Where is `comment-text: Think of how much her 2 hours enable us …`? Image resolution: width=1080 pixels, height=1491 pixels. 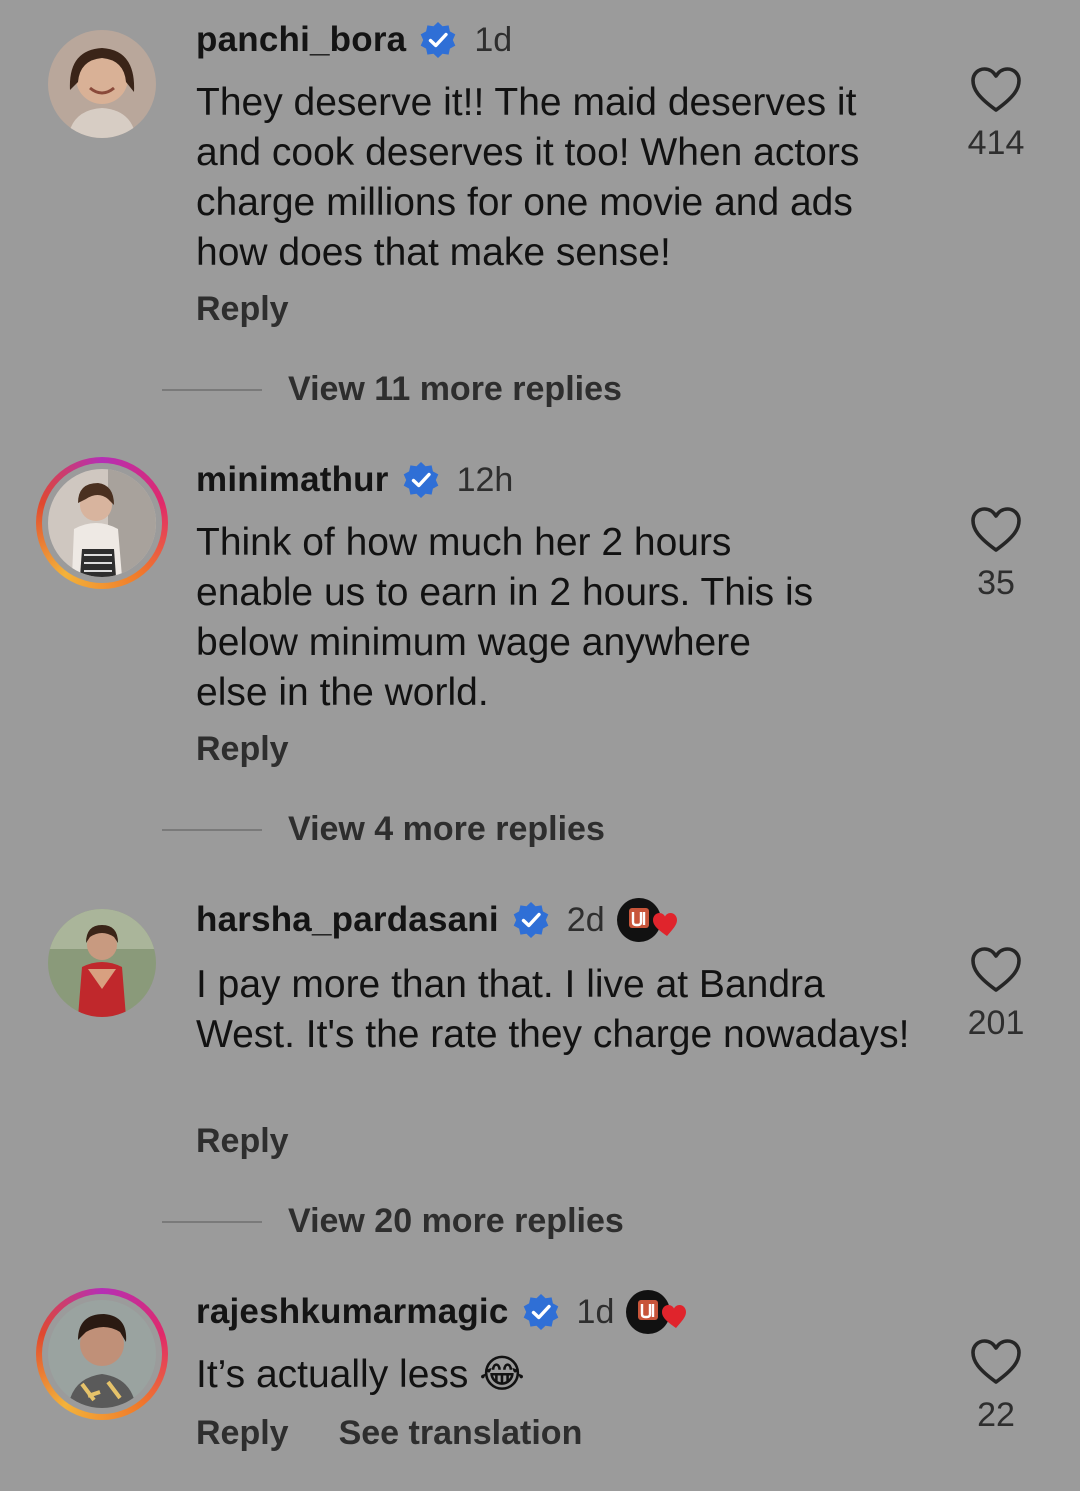 comment-text: Think of how much her 2 hours enable us … is located at coordinates (505, 617).